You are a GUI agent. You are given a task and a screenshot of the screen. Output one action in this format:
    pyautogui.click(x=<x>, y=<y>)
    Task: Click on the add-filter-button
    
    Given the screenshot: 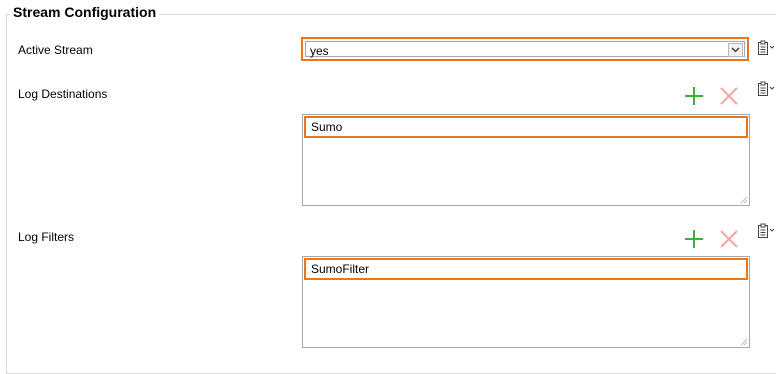 What is the action you would take?
    pyautogui.click(x=694, y=239)
    